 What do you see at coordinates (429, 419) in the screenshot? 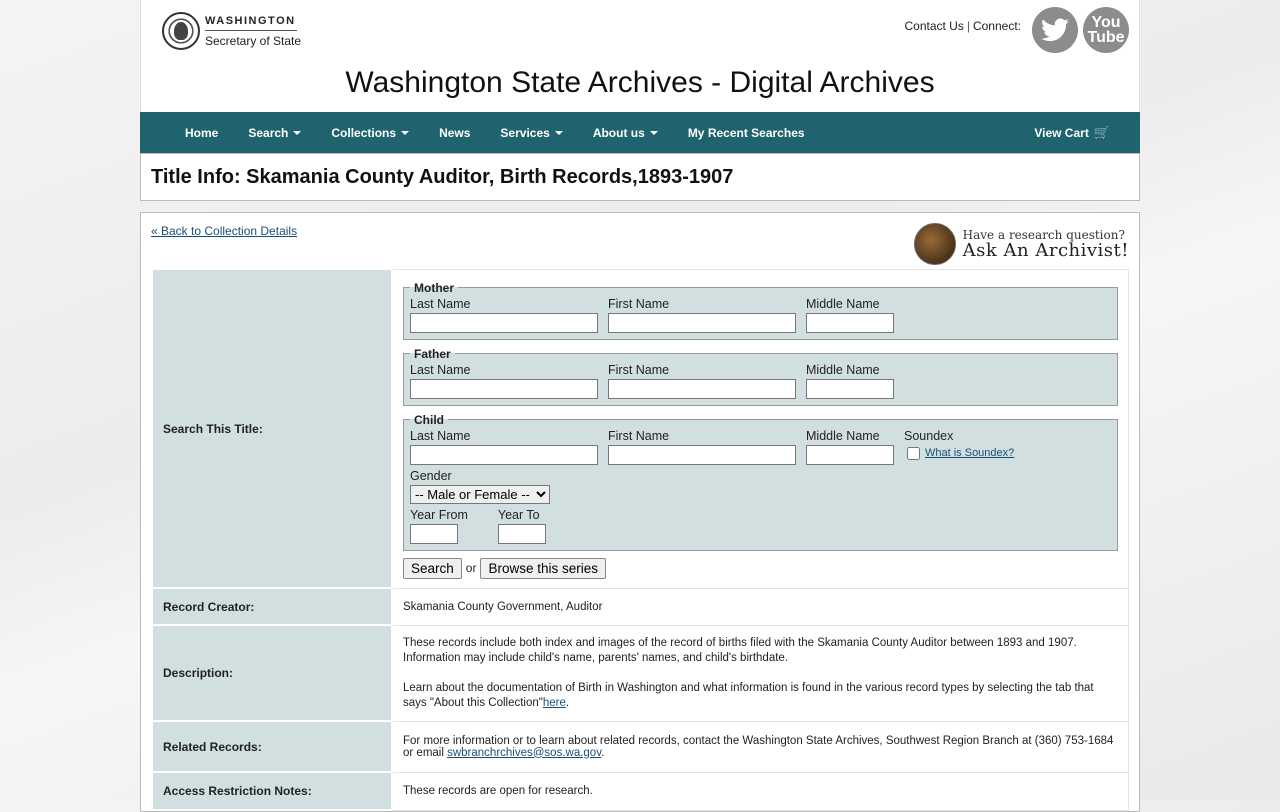
I see `child-legend: Child` at bounding box center [429, 419].